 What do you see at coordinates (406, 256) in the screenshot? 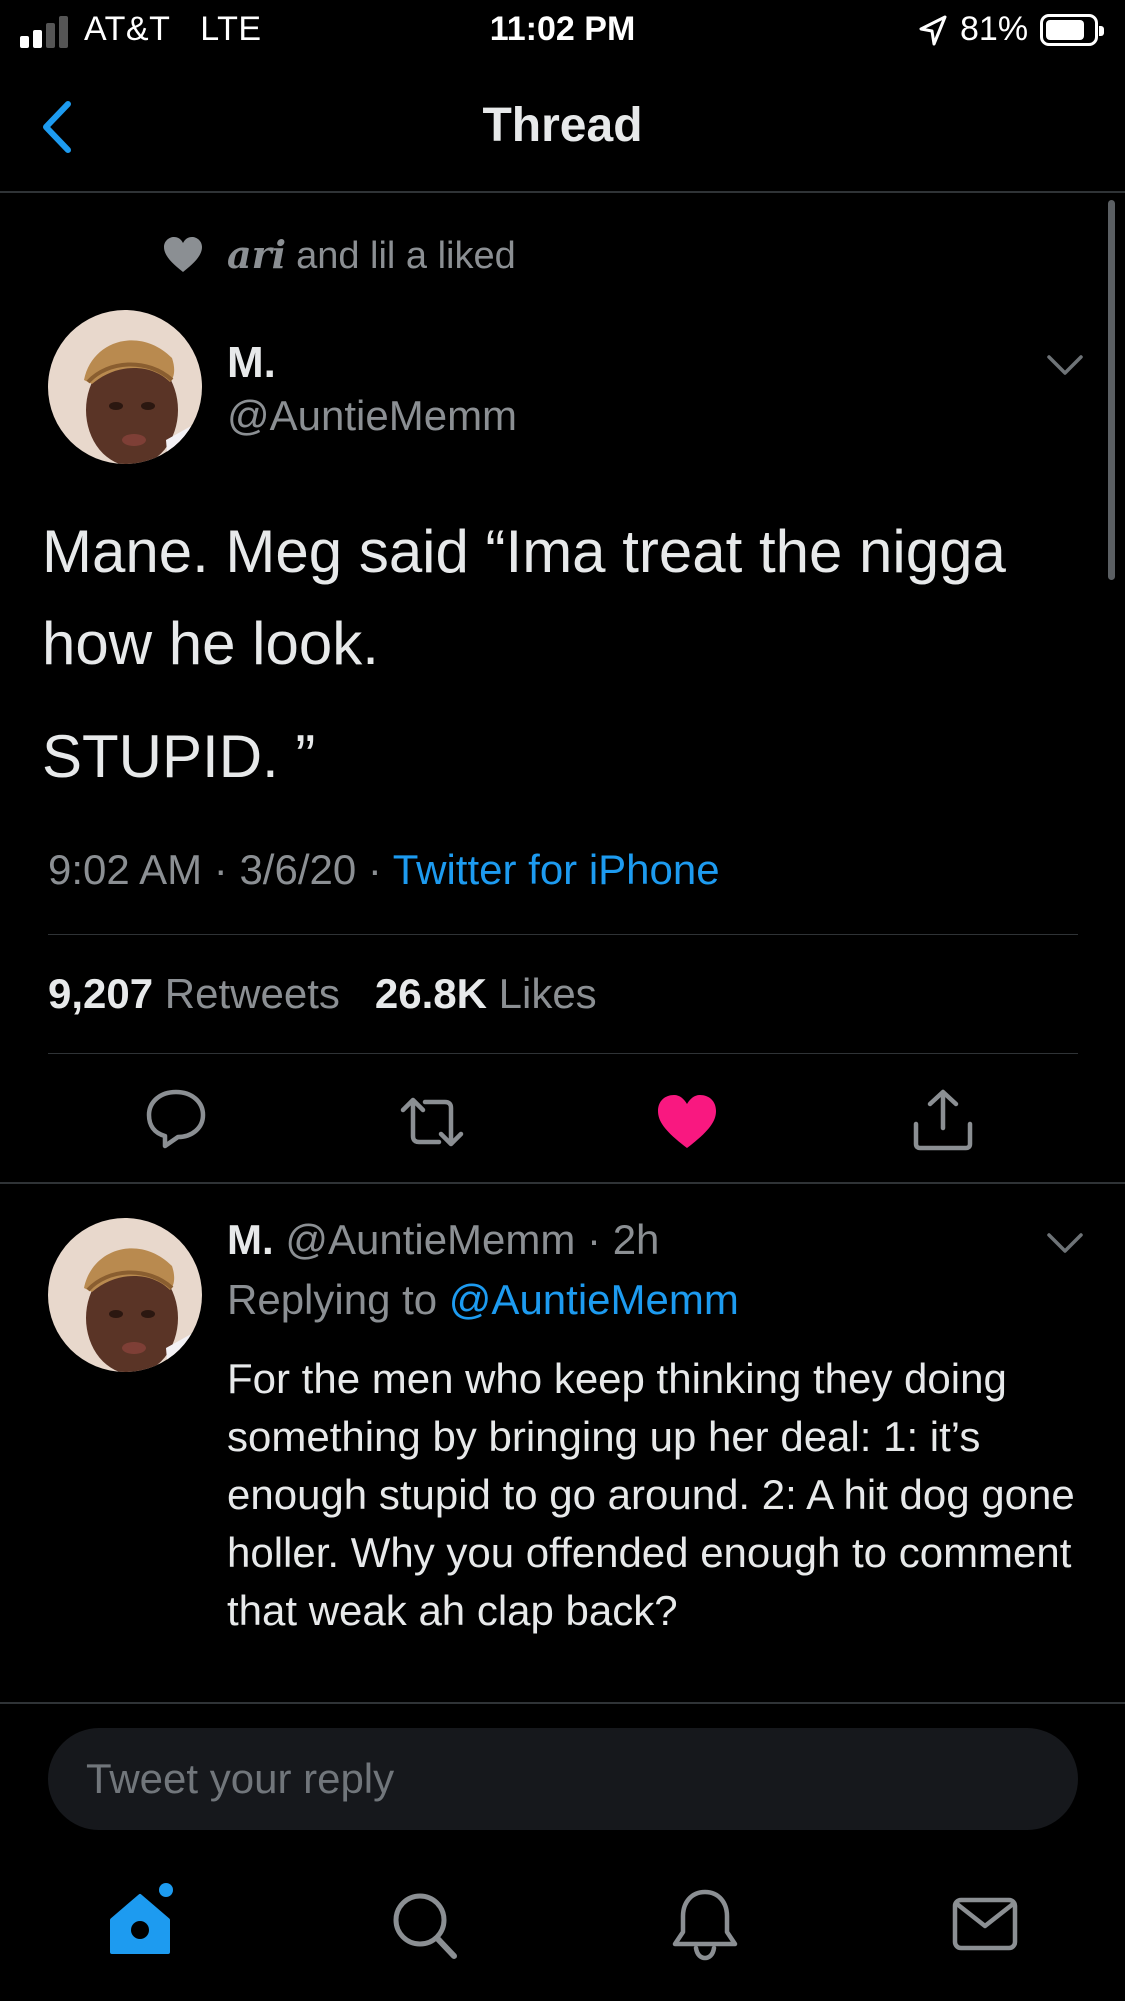
I see `liked-by-rest: and lil a liked` at bounding box center [406, 256].